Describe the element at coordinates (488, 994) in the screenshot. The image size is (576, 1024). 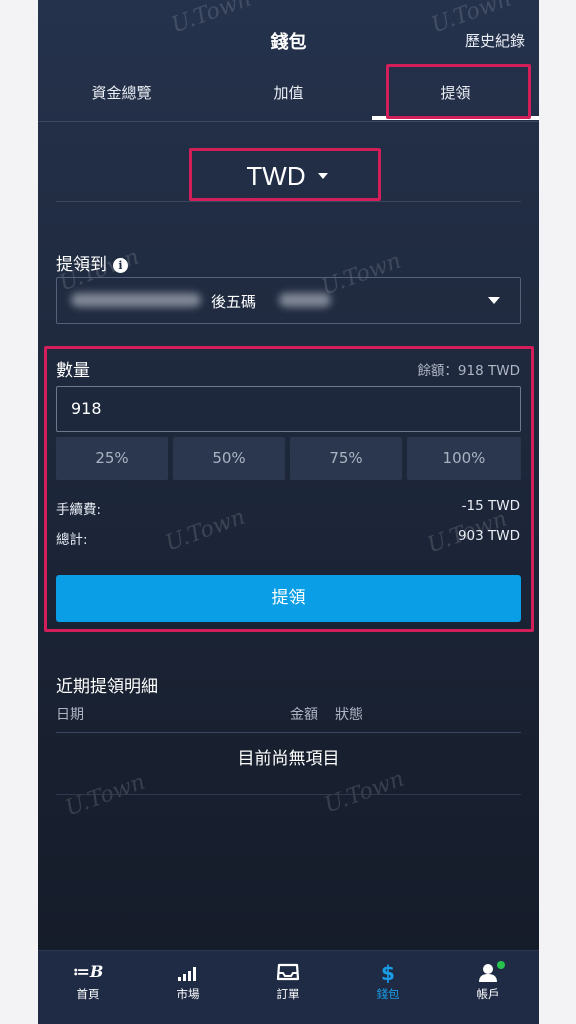
I see `nav-account-label: 帳戶` at that location.